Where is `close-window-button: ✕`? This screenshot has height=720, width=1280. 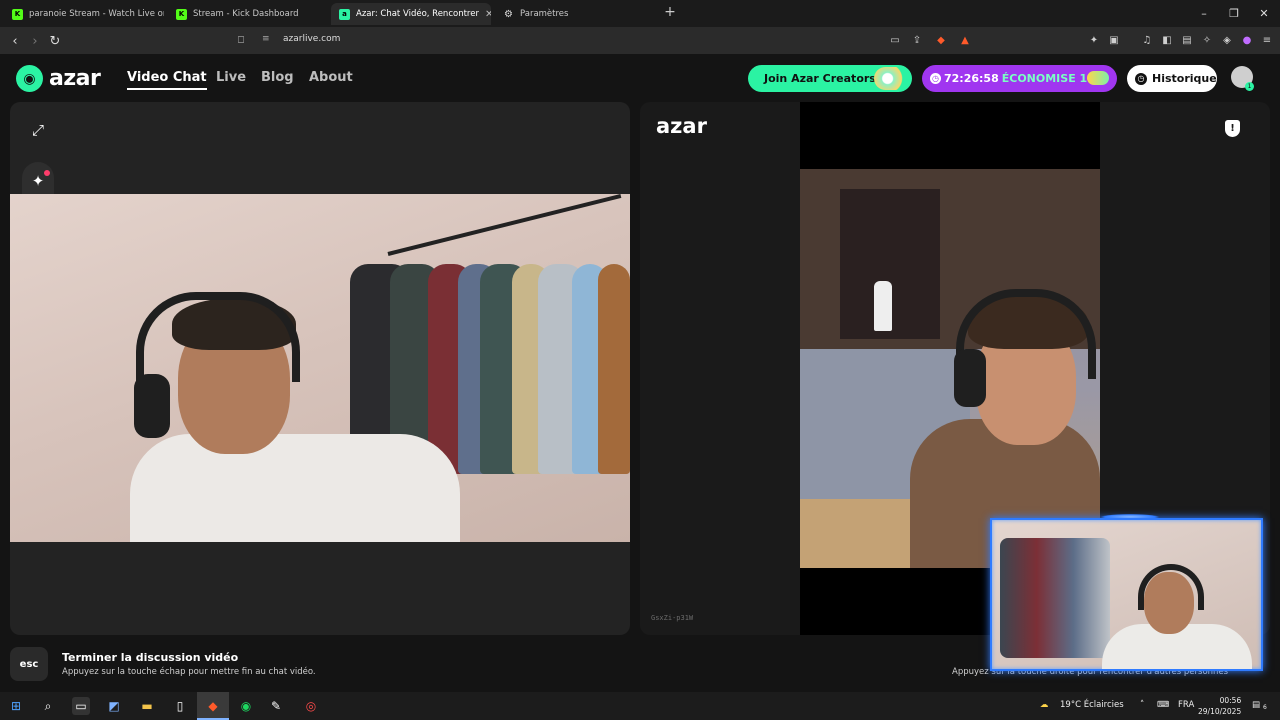 close-window-button: ✕ is located at coordinates (1264, 13).